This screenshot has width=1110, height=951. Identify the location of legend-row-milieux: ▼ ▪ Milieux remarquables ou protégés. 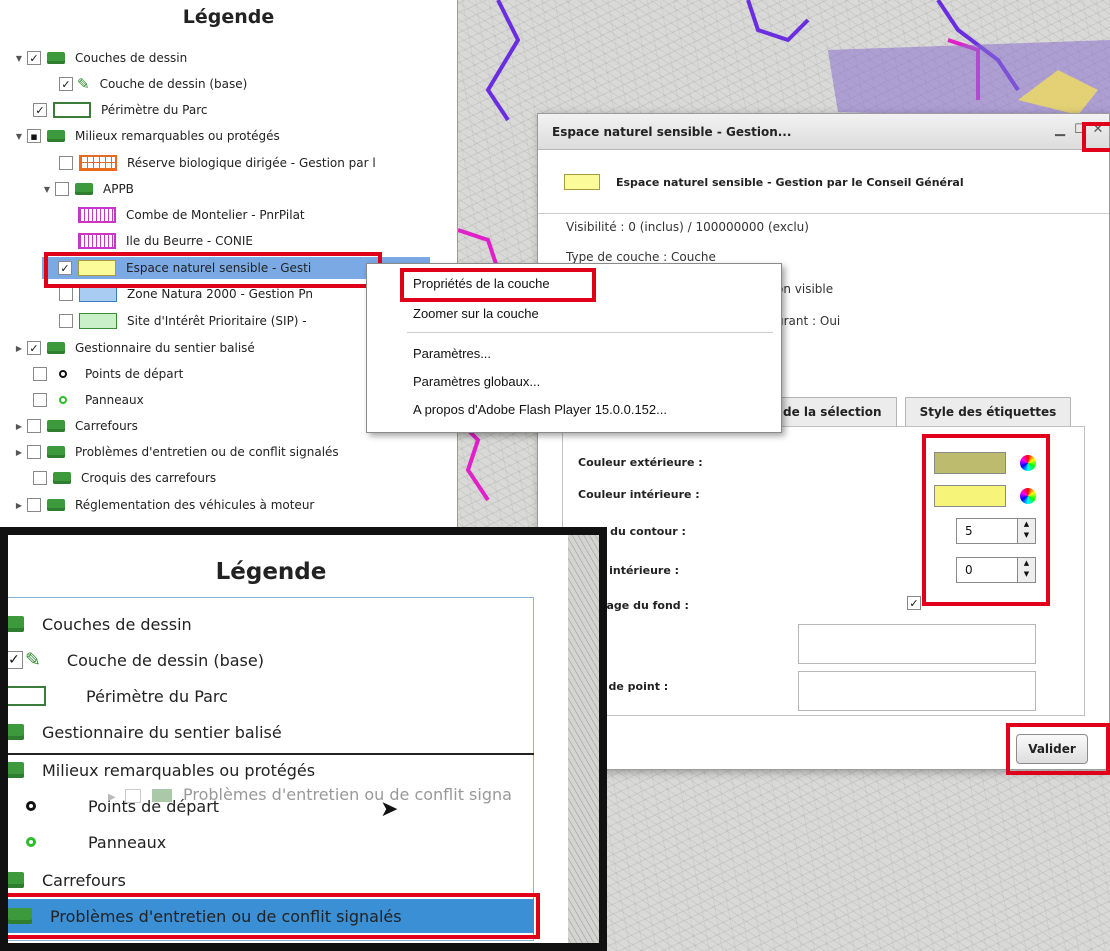
(147, 136).